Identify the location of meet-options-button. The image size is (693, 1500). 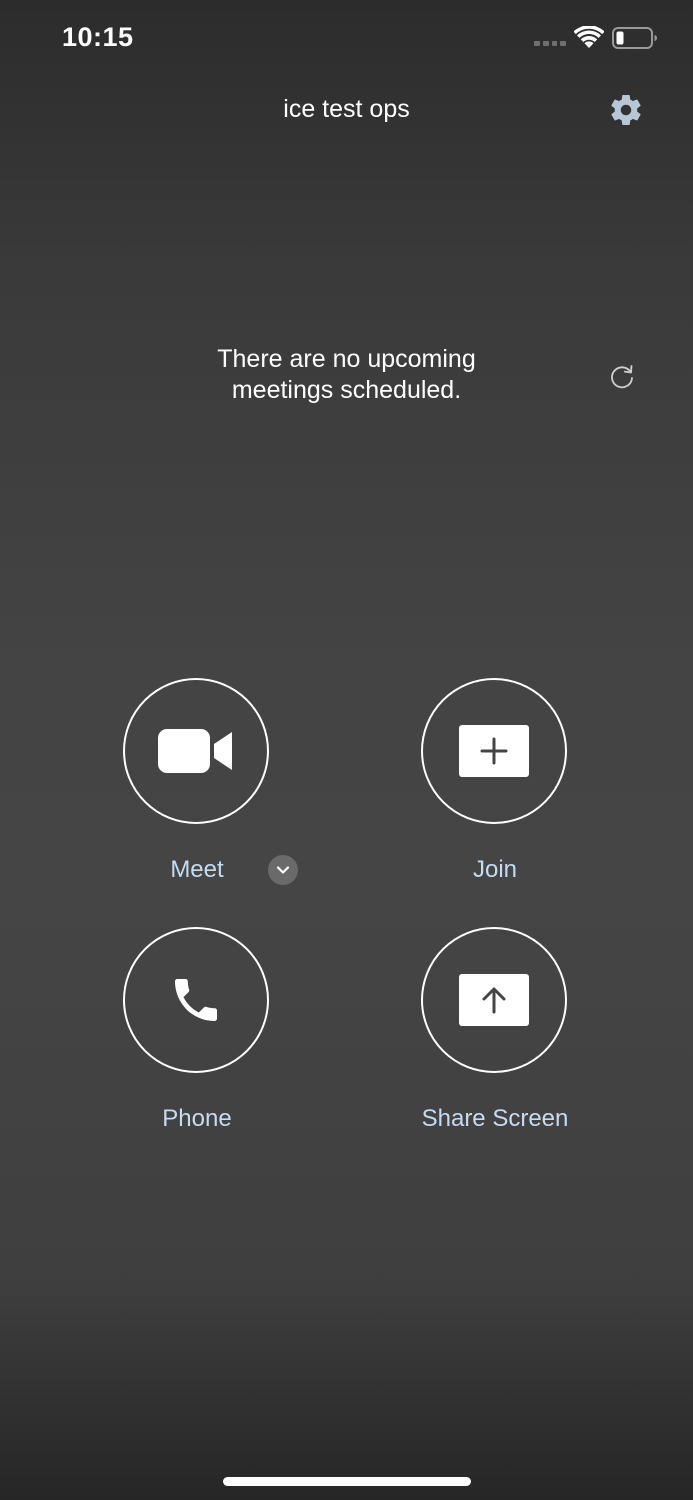
(283, 870).